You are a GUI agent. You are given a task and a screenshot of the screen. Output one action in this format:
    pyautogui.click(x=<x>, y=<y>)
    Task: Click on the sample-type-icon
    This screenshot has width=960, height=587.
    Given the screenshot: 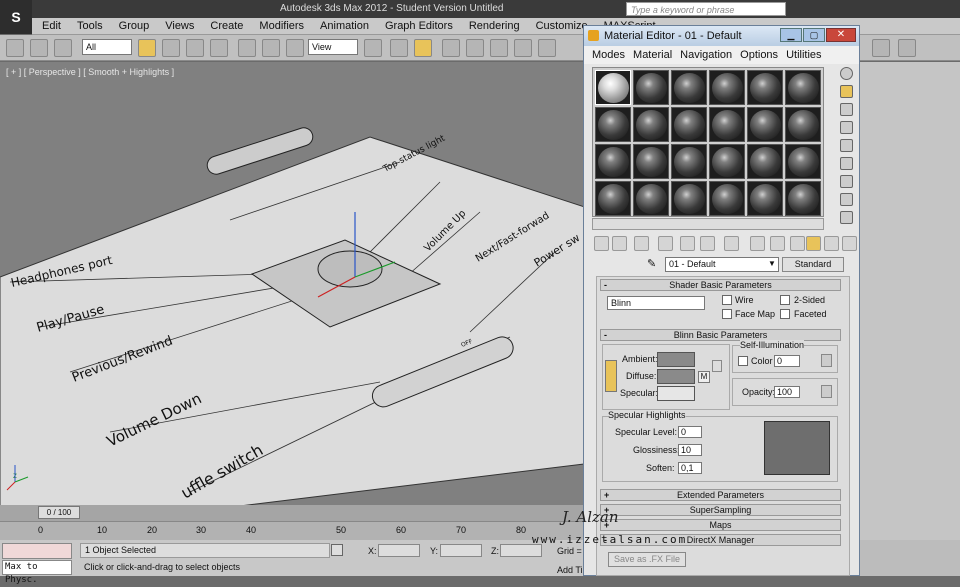 What is the action you would take?
    pyautogui.click(x=846, y=73)
    